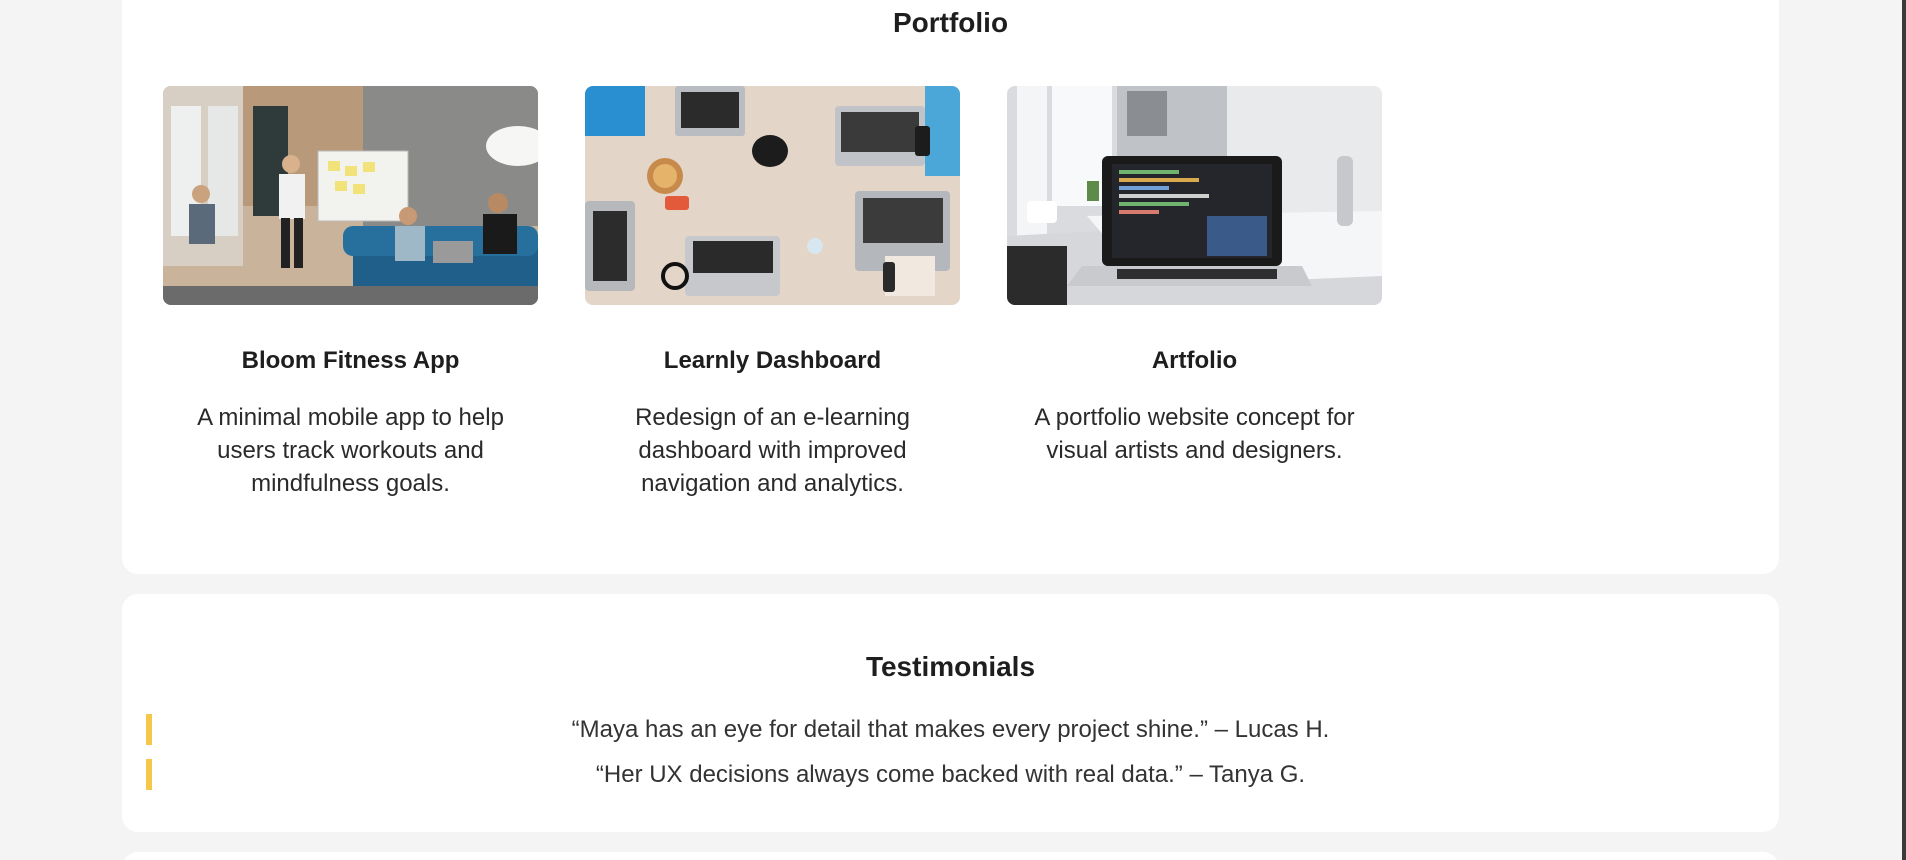  I want to click on scrollbar, so click(1904, 430).